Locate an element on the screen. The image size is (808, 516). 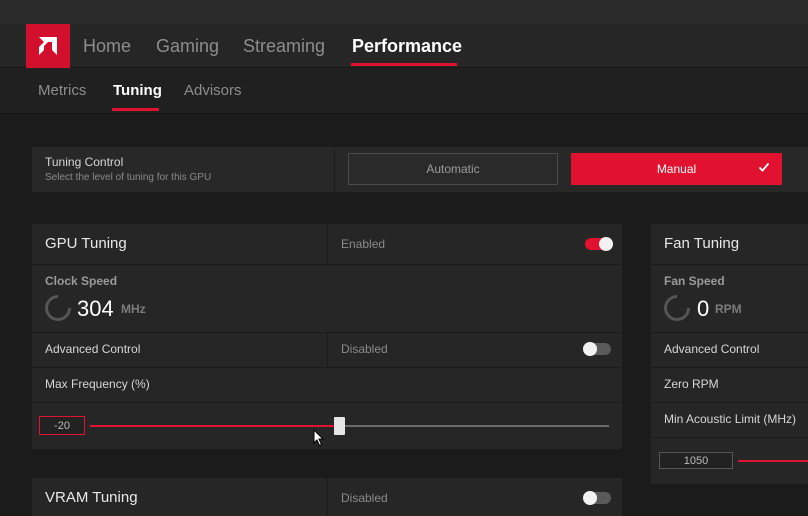
vram-tuning-toggle is located at coordinates (597, 498).